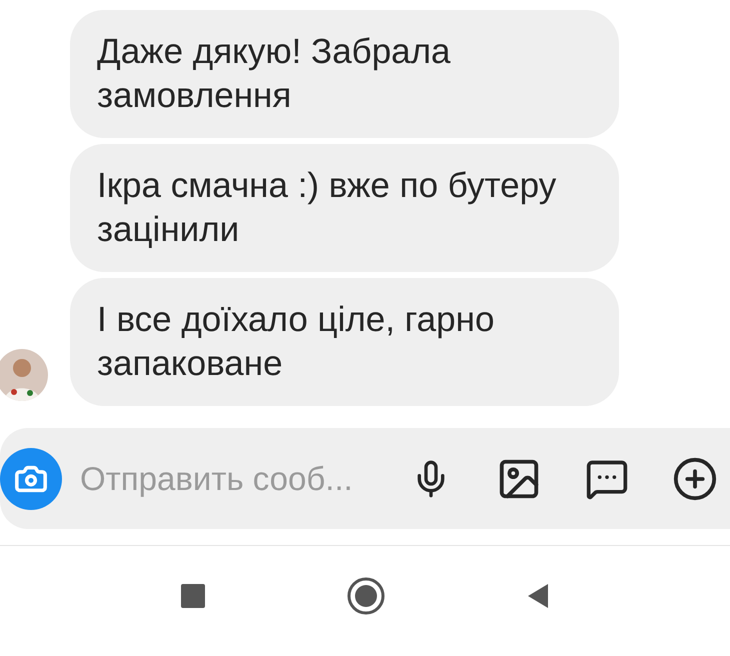  What do you see at coordinates (193, 596) in the screenshot?
I see `recents-button` at bounding box center [193, 596].